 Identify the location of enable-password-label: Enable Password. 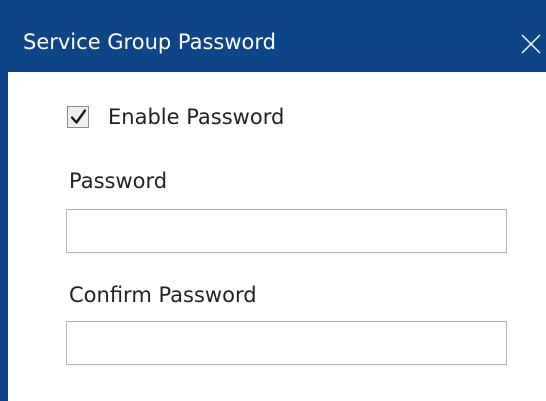
(196, 117).